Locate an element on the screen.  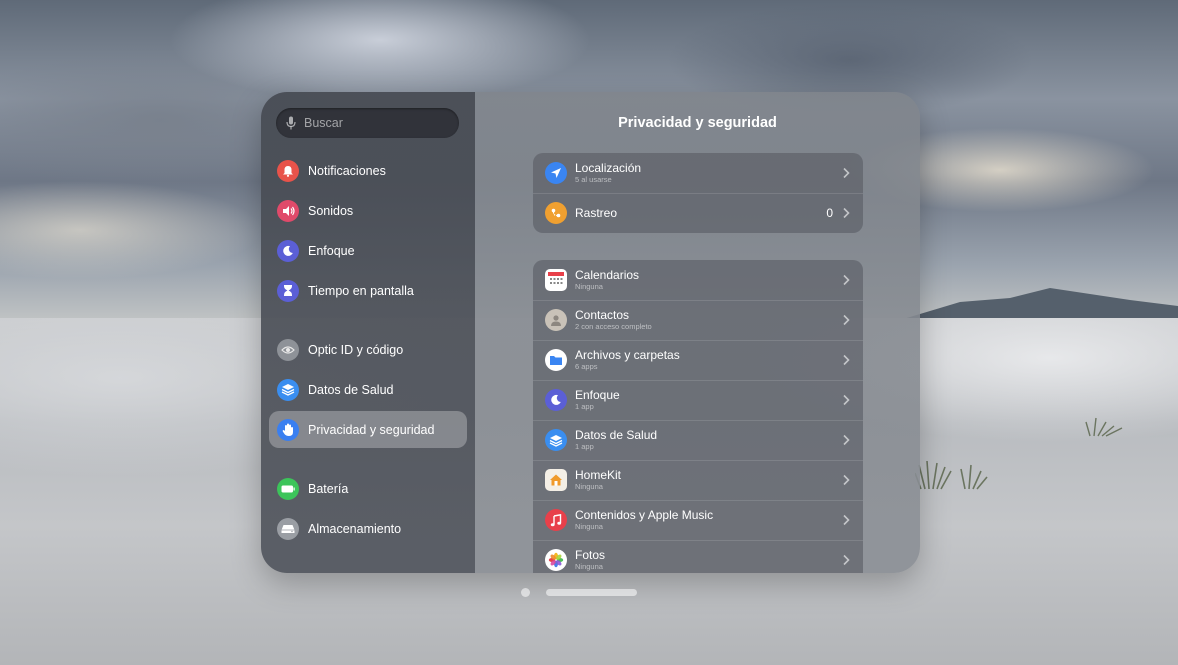
battery-icon is located at coordinates (288, 488).